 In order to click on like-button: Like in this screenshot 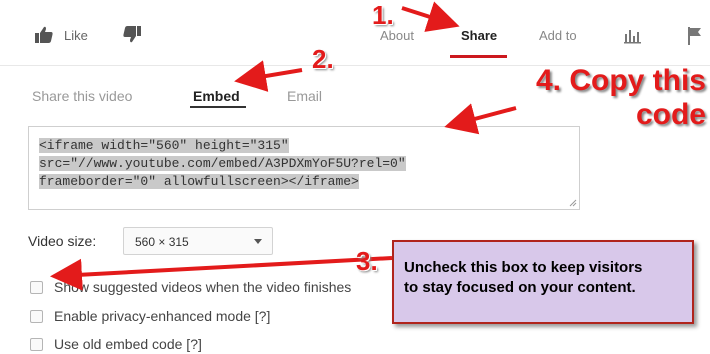, I will do `click(61, 35)`.